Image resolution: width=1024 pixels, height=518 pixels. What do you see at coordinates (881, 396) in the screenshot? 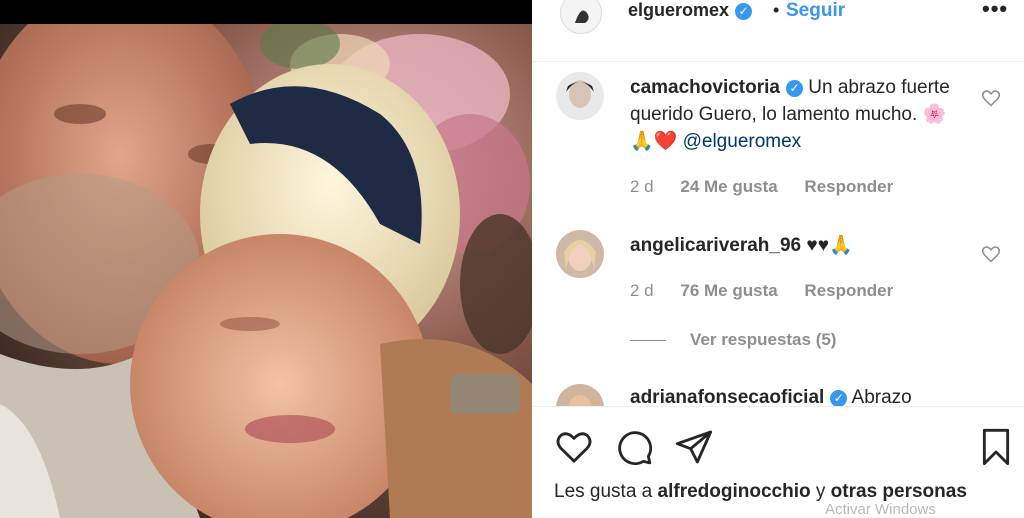
I see `comment-body: Abrazo` at bounding box center [881, 396].